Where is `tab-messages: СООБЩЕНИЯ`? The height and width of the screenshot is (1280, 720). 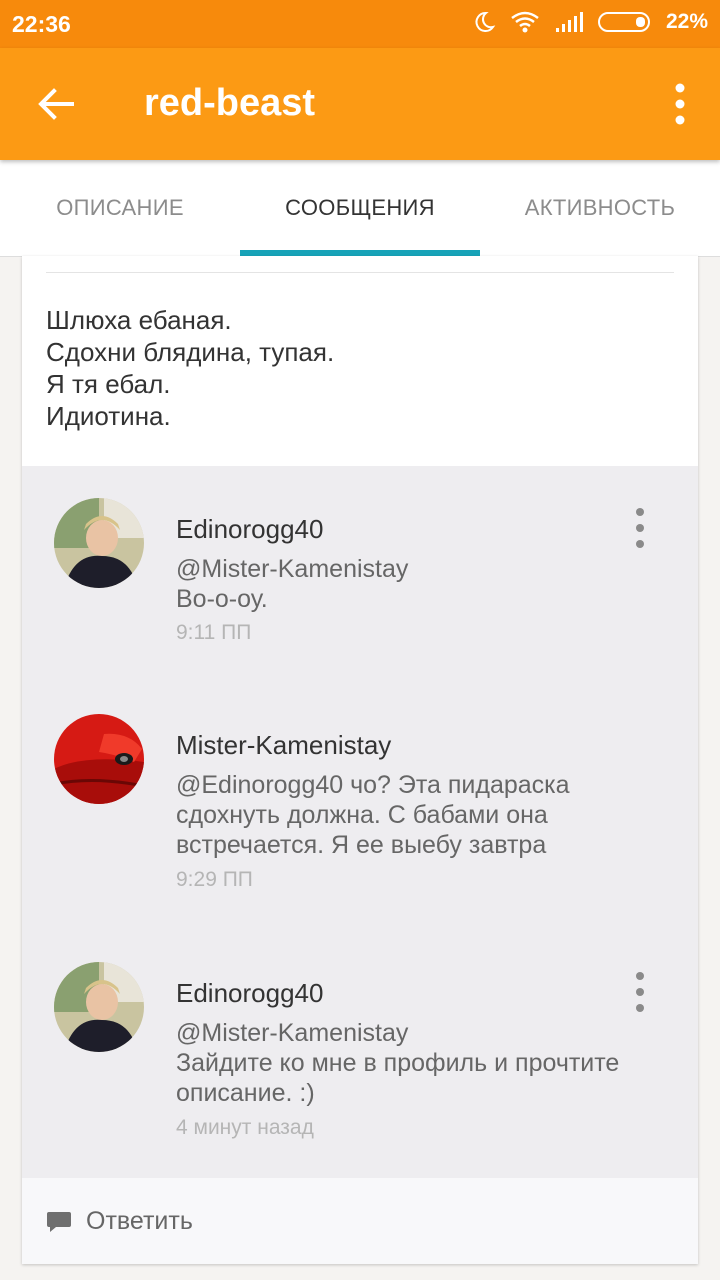 tab-messages: СООБЩЕНИЯ is located at coordinates (360, 208).